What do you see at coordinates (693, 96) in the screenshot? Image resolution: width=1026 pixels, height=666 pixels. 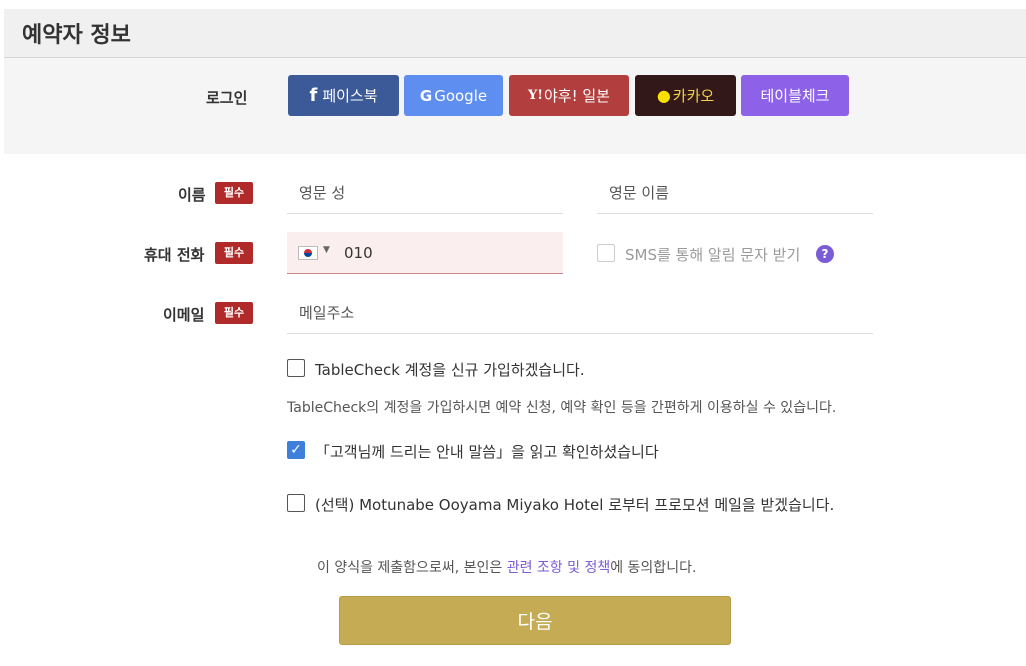 I see `kakao-login-label: 카카오` at bounding box center [693, 96].